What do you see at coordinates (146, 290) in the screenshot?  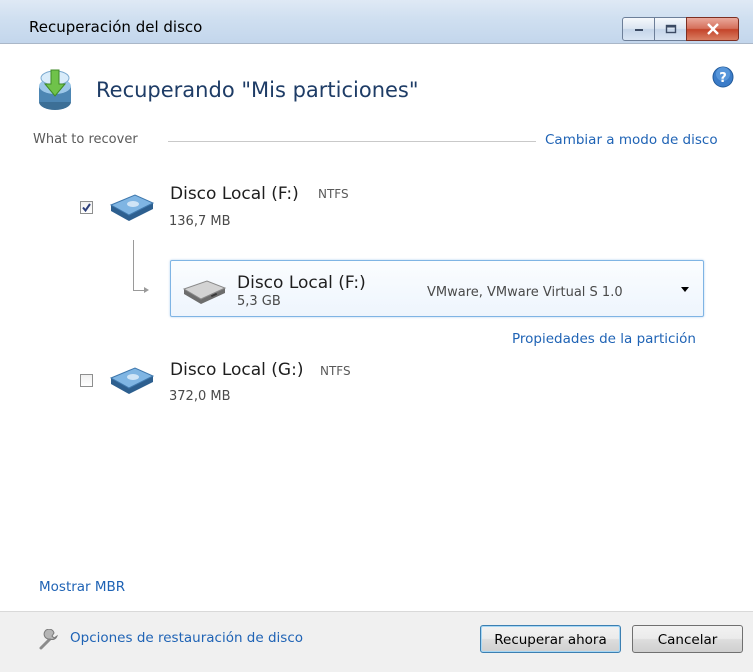 I see `connector-arrow-icon` at bounding box center [146, 290].